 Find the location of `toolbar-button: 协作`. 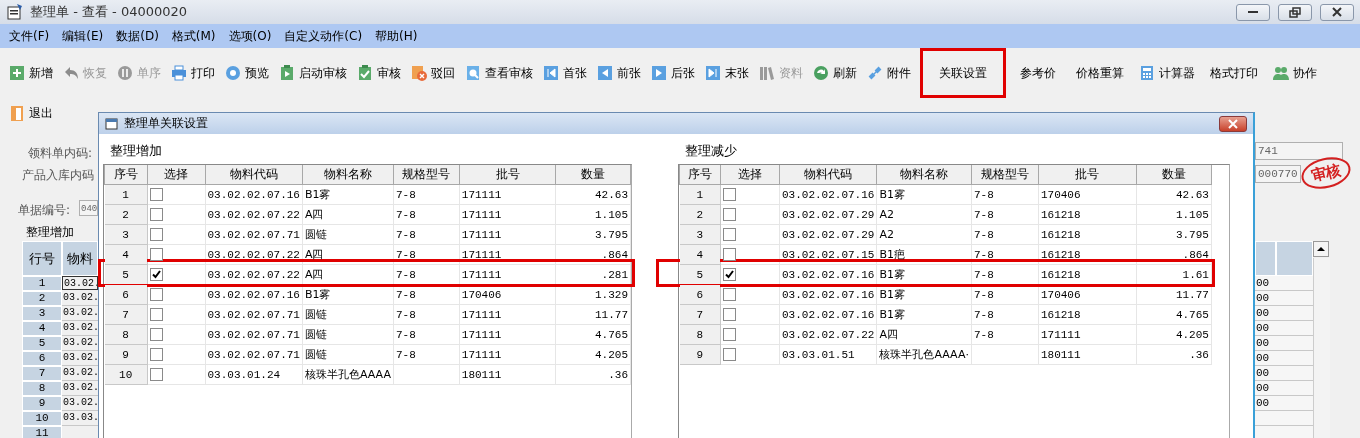

toolbar-button: 协作 is located at coordinates (1295, 73).